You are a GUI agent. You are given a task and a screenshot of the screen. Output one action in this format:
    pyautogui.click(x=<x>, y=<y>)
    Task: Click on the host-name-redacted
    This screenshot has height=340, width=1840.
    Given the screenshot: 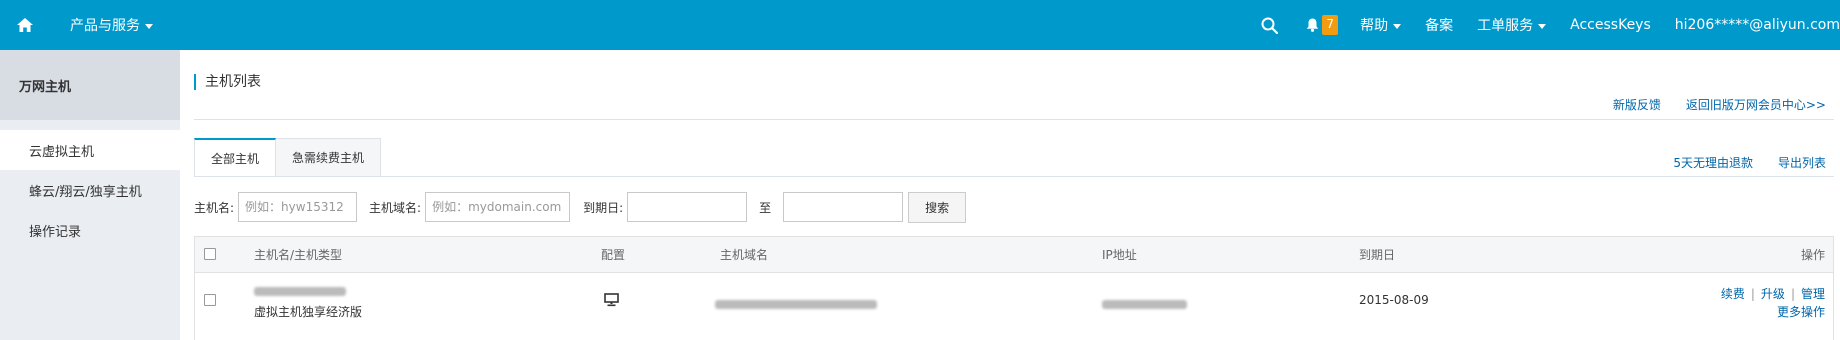 What is the action you would take?
    pyautogui.click(x=300, y=292)
    